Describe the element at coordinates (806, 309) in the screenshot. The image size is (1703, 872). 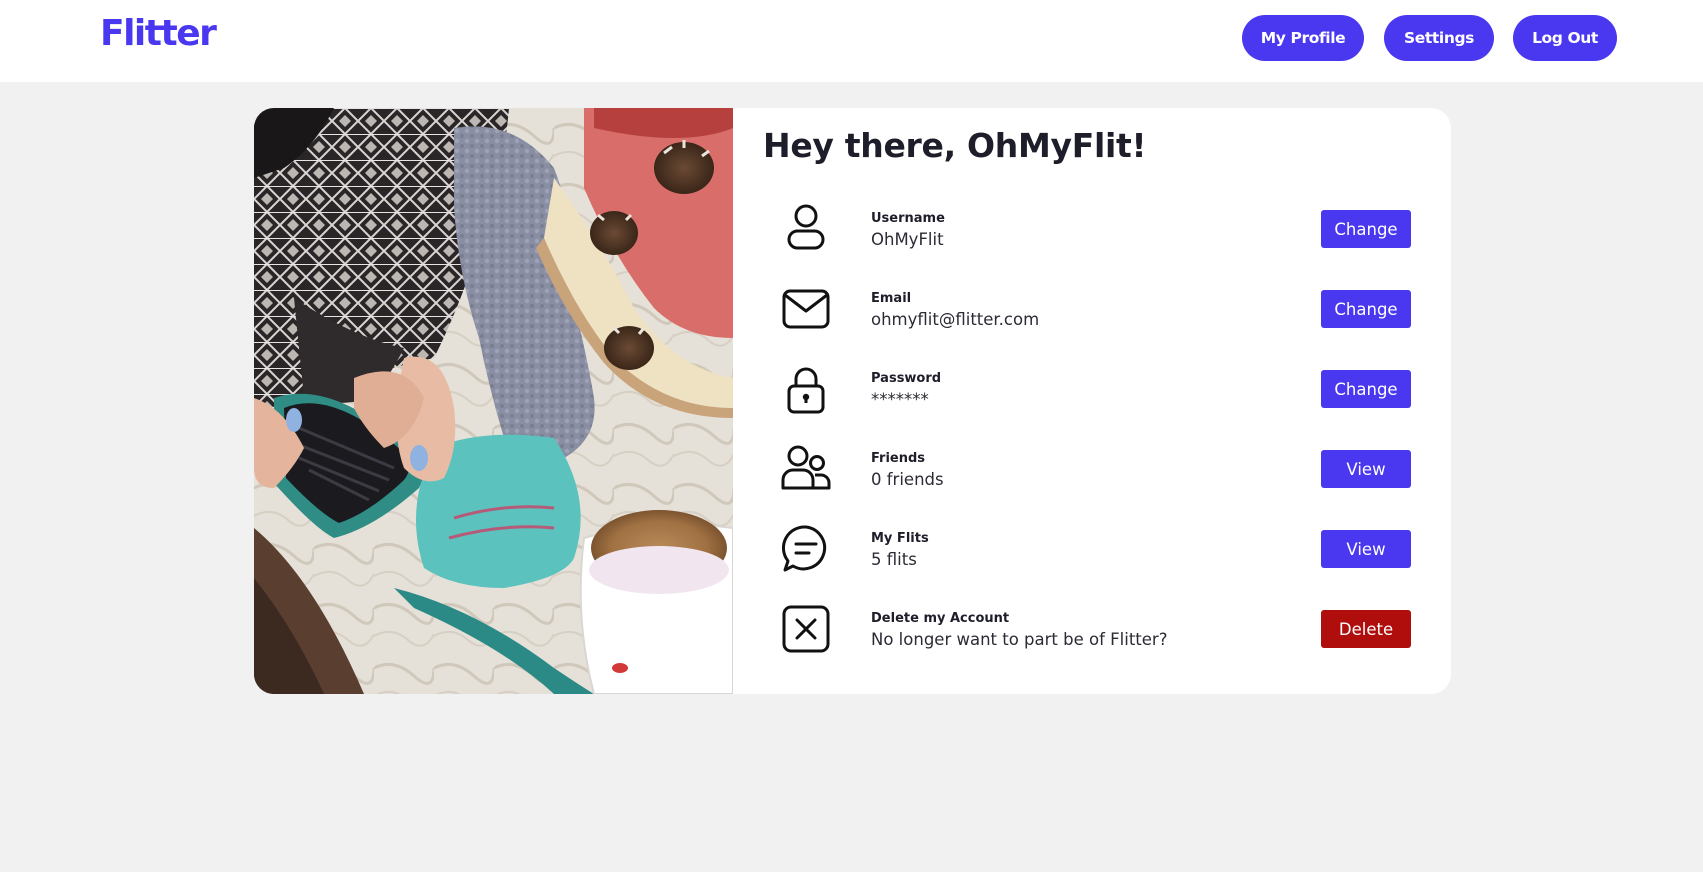
I see `mail-icon` at that location.